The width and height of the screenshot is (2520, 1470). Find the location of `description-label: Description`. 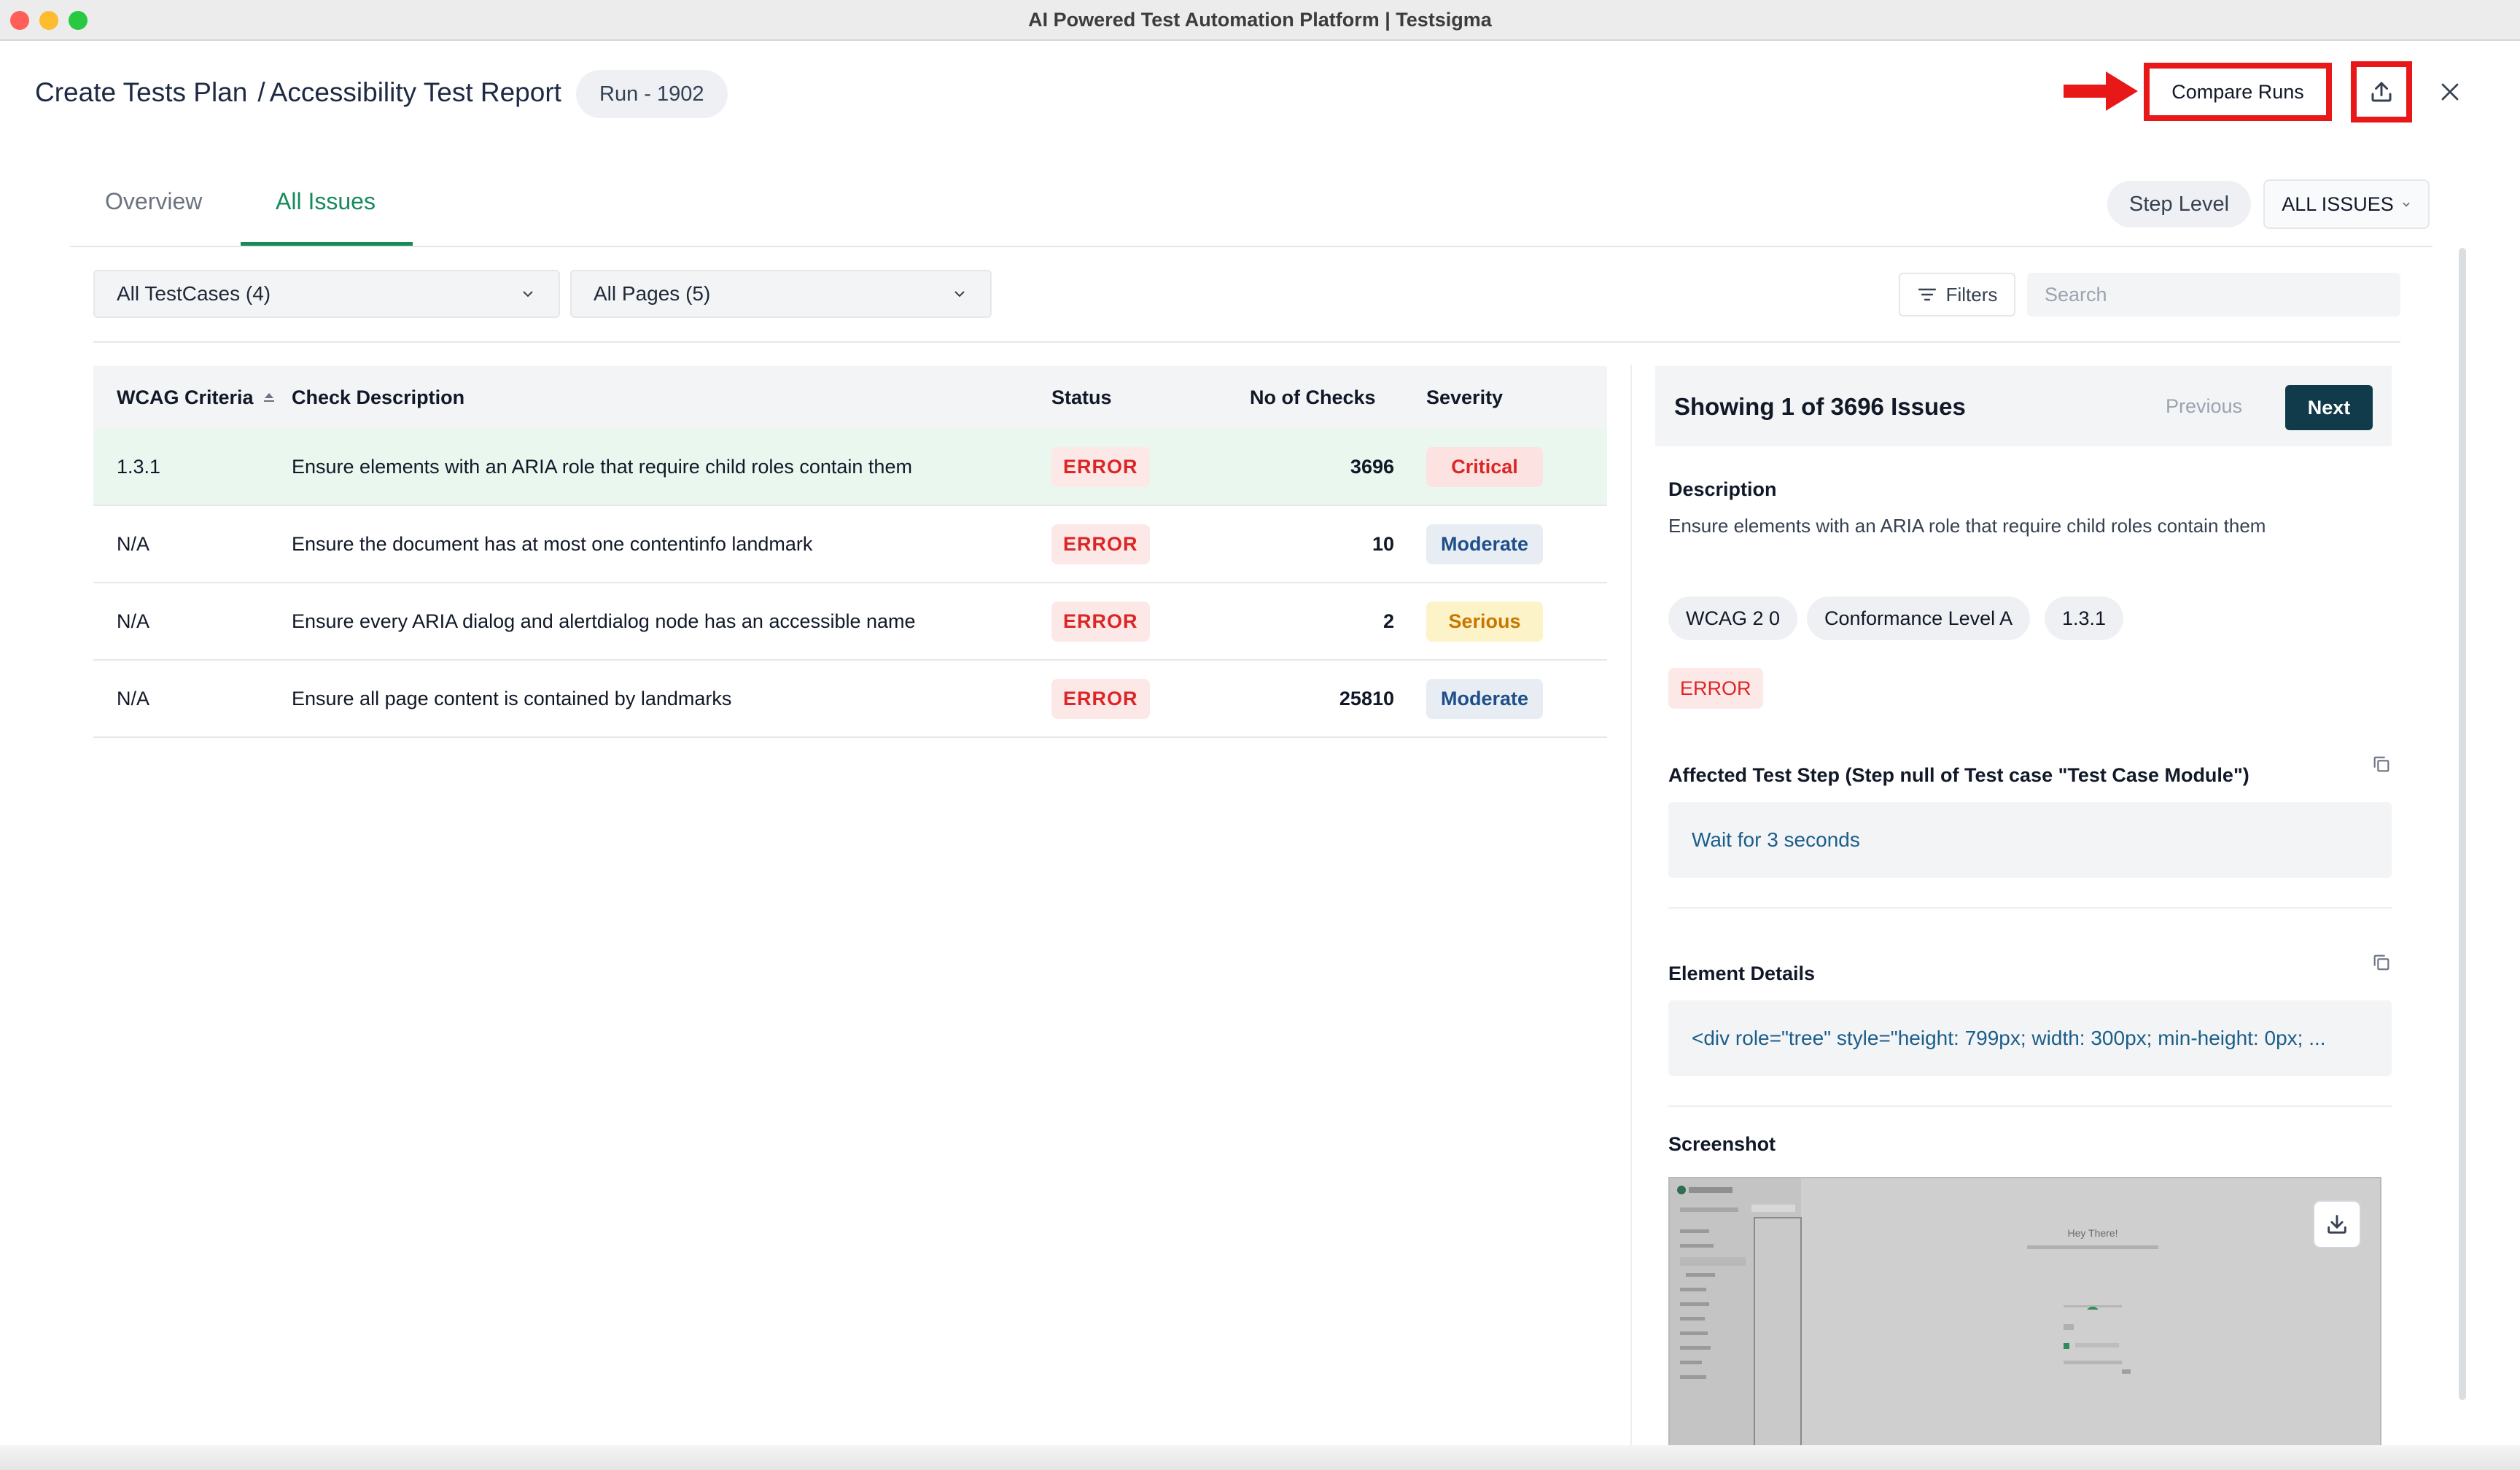

description-label: Description is located at coordinates (1722, 489).